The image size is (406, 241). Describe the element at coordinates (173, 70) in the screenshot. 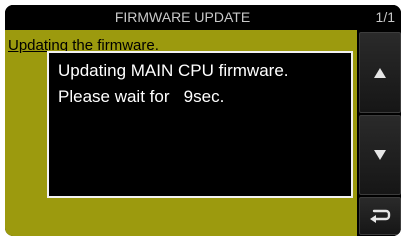

I see `dialog-message: Updating MAIN CPU firmware.` at that location.